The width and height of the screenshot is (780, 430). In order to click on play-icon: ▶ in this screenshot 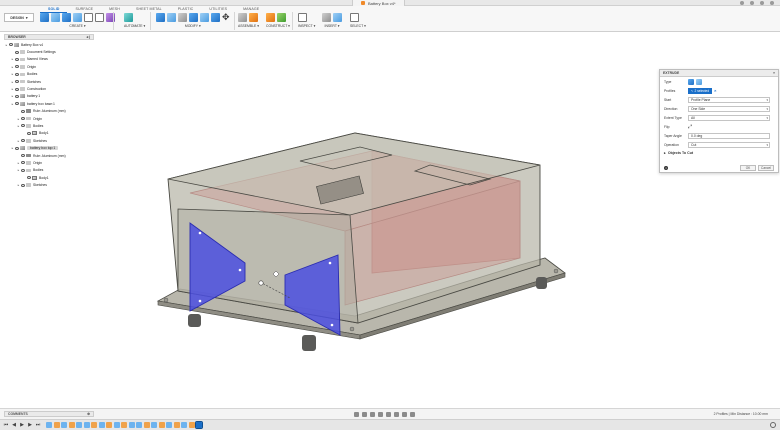, I will do `click(22, 425)`.